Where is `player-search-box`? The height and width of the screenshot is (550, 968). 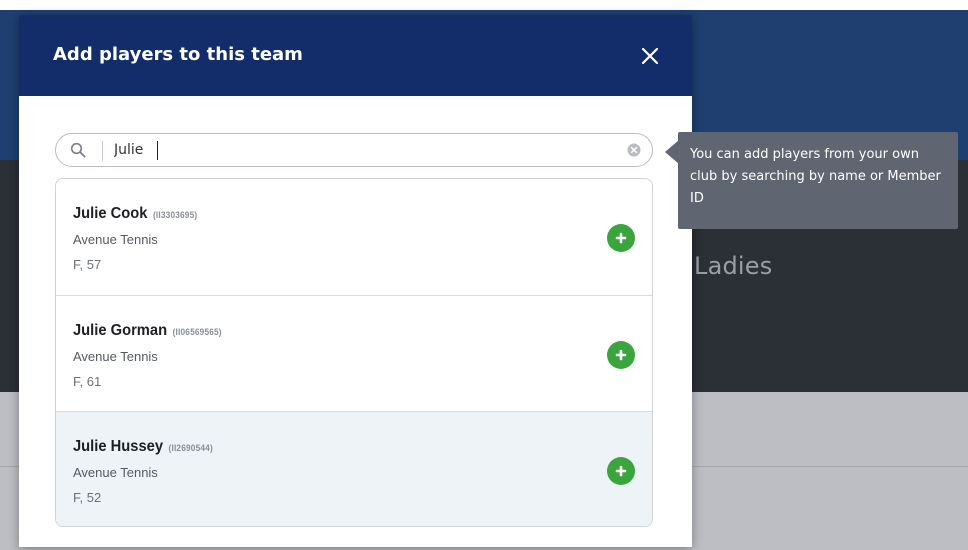
player-search-box is located at coordinates (354, 150).